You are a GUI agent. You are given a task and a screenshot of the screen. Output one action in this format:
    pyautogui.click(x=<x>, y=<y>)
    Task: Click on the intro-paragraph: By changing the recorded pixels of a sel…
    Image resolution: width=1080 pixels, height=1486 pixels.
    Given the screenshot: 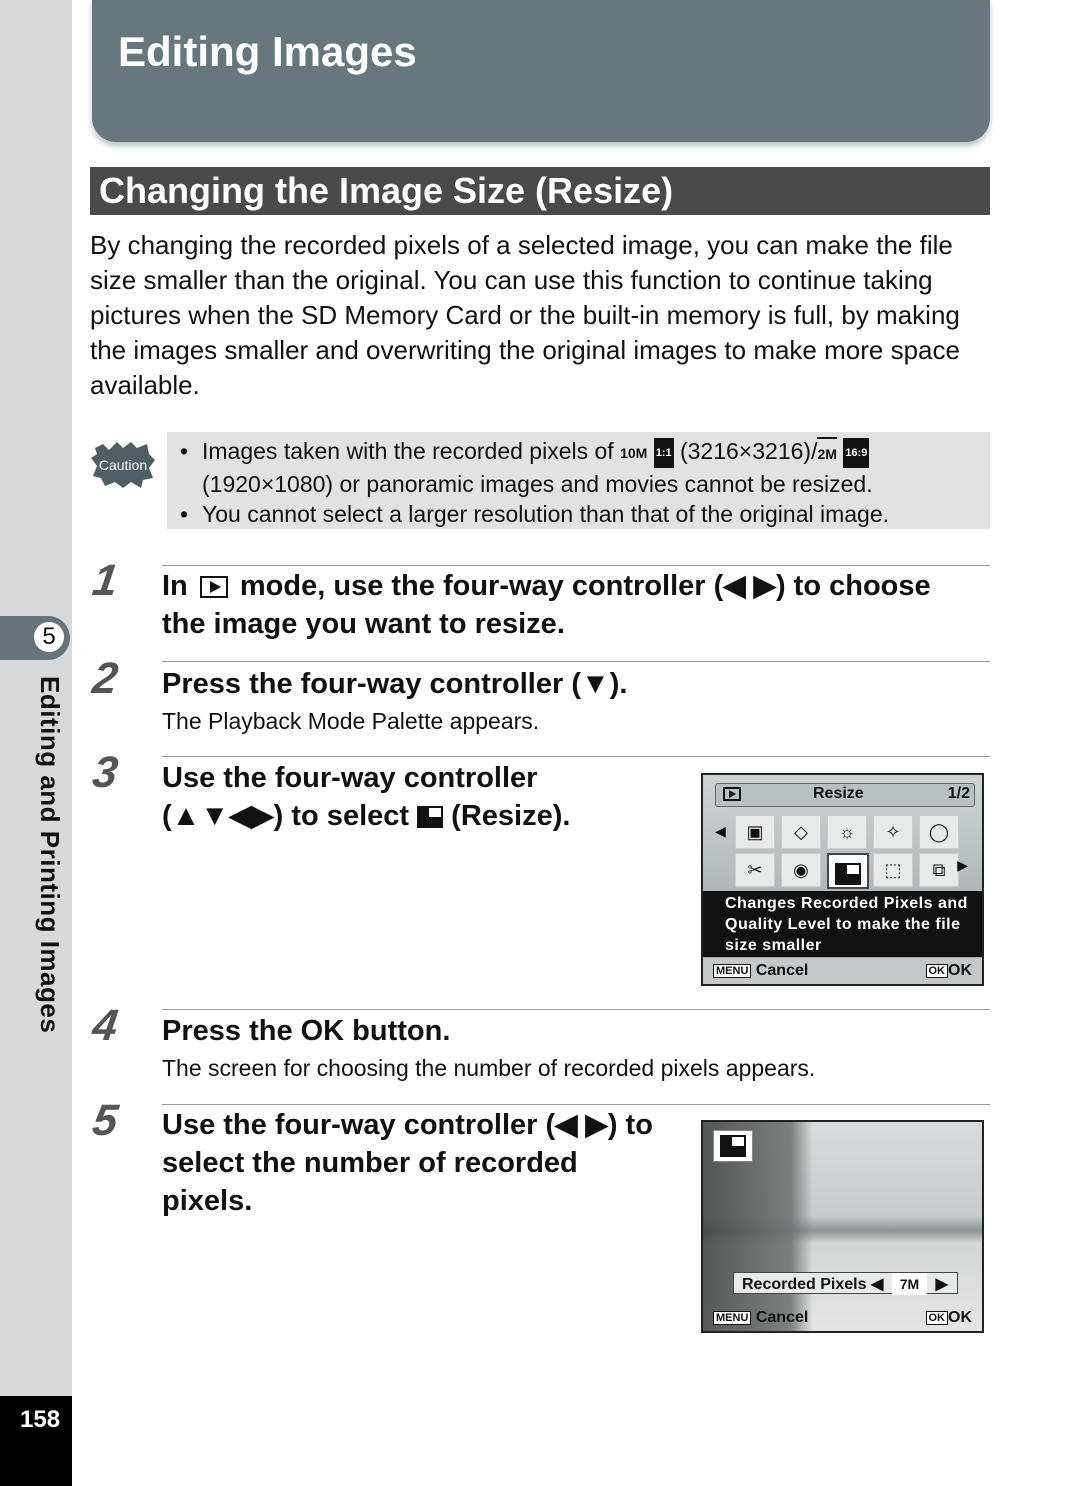 What is the action you would take?
    pyautogui.click(x=525, y=315)
    